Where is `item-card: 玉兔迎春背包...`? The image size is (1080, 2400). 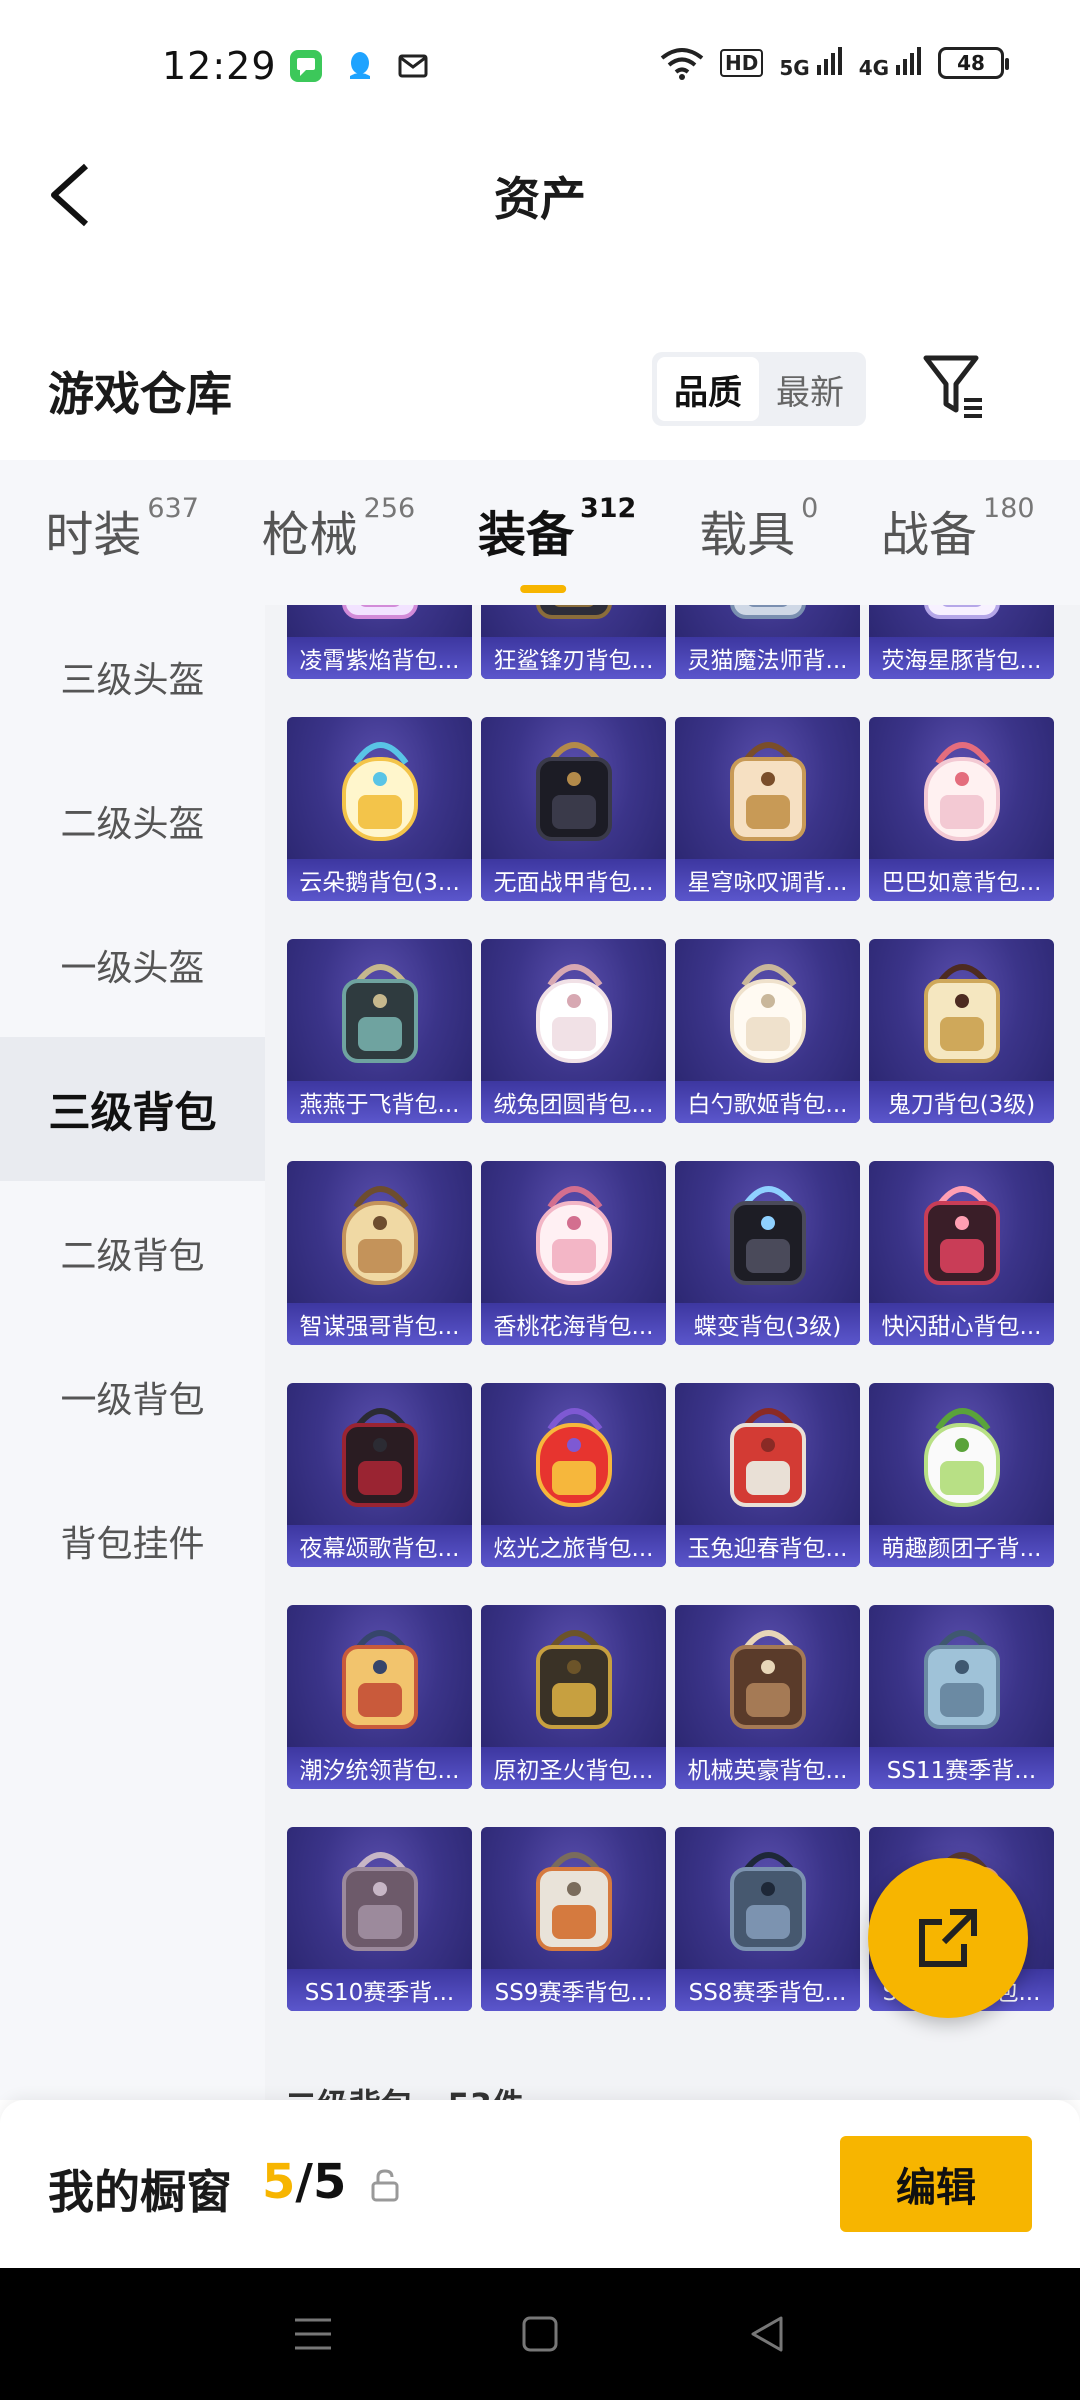
item-card: 玉兔迎春背包... is located at coordinates (767, 1475).